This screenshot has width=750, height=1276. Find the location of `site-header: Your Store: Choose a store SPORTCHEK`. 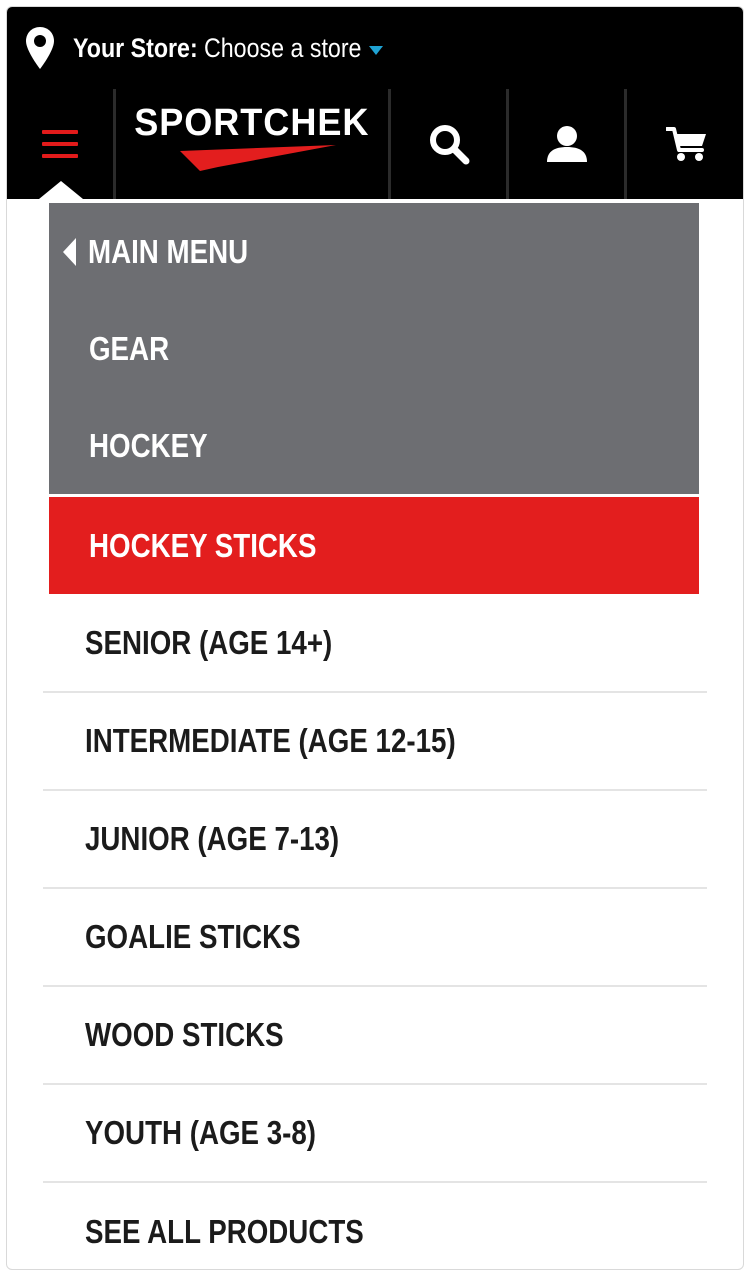

site-header: Your Store: Choose a store SPORTCHEK is located at coordinates (375, 103).